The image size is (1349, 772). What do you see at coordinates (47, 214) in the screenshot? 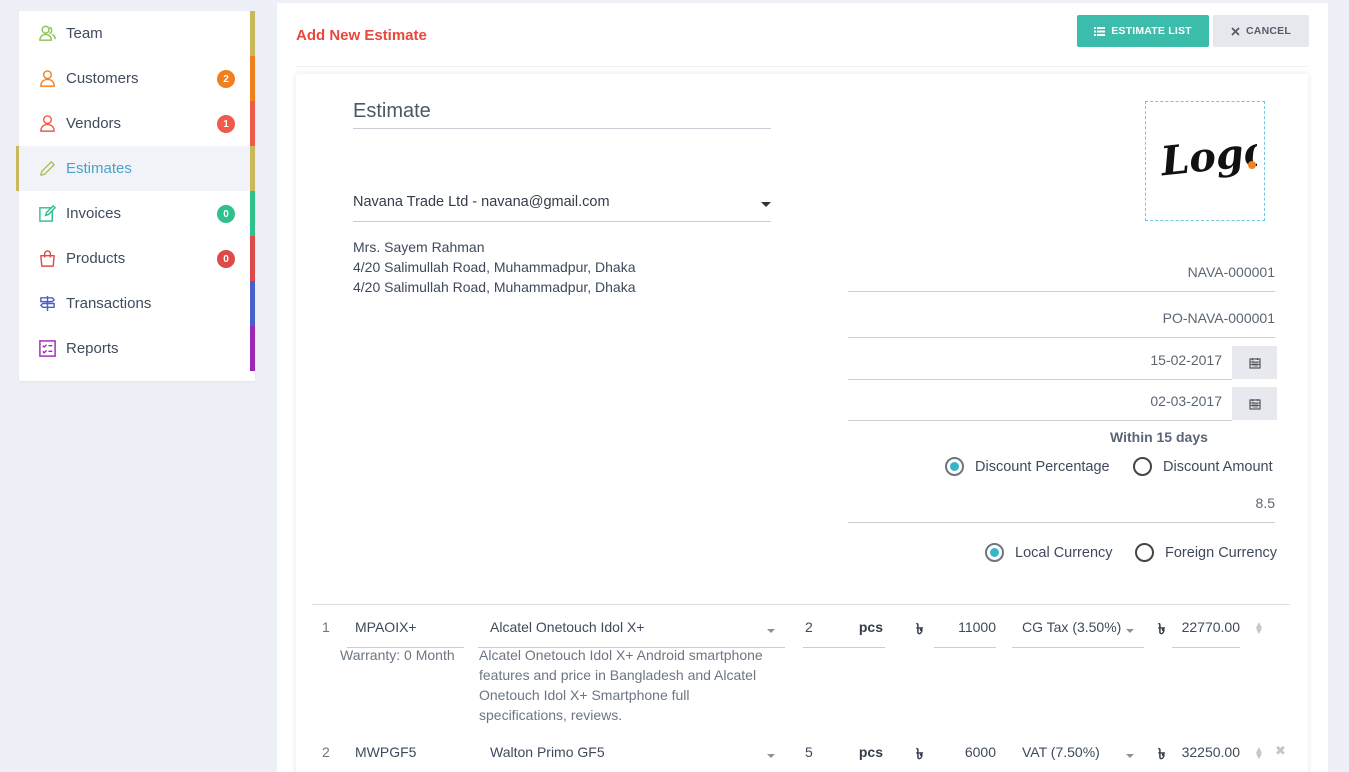
I see `invoice-edit-icon` at bounding box center [47, 214].